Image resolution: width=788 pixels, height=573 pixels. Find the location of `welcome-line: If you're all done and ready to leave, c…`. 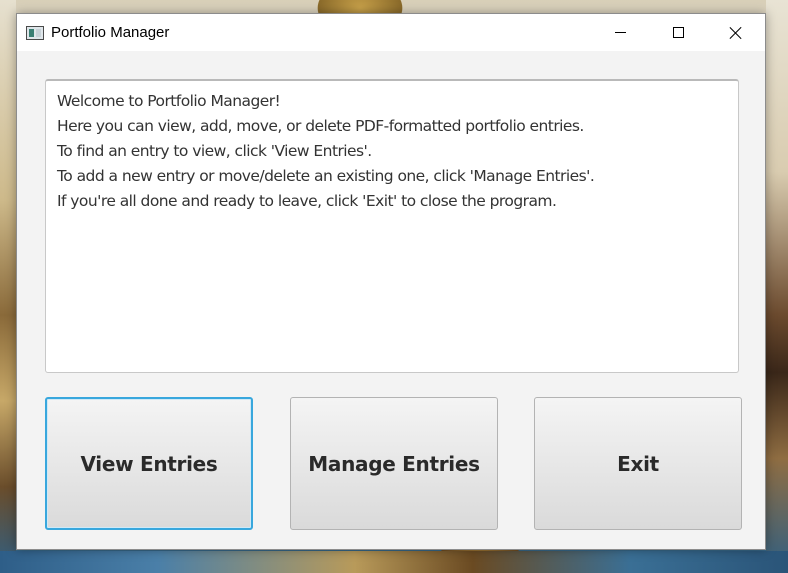

welcome-line: If you're all done and ready to leave, c… is located at coordinates (307, 201).